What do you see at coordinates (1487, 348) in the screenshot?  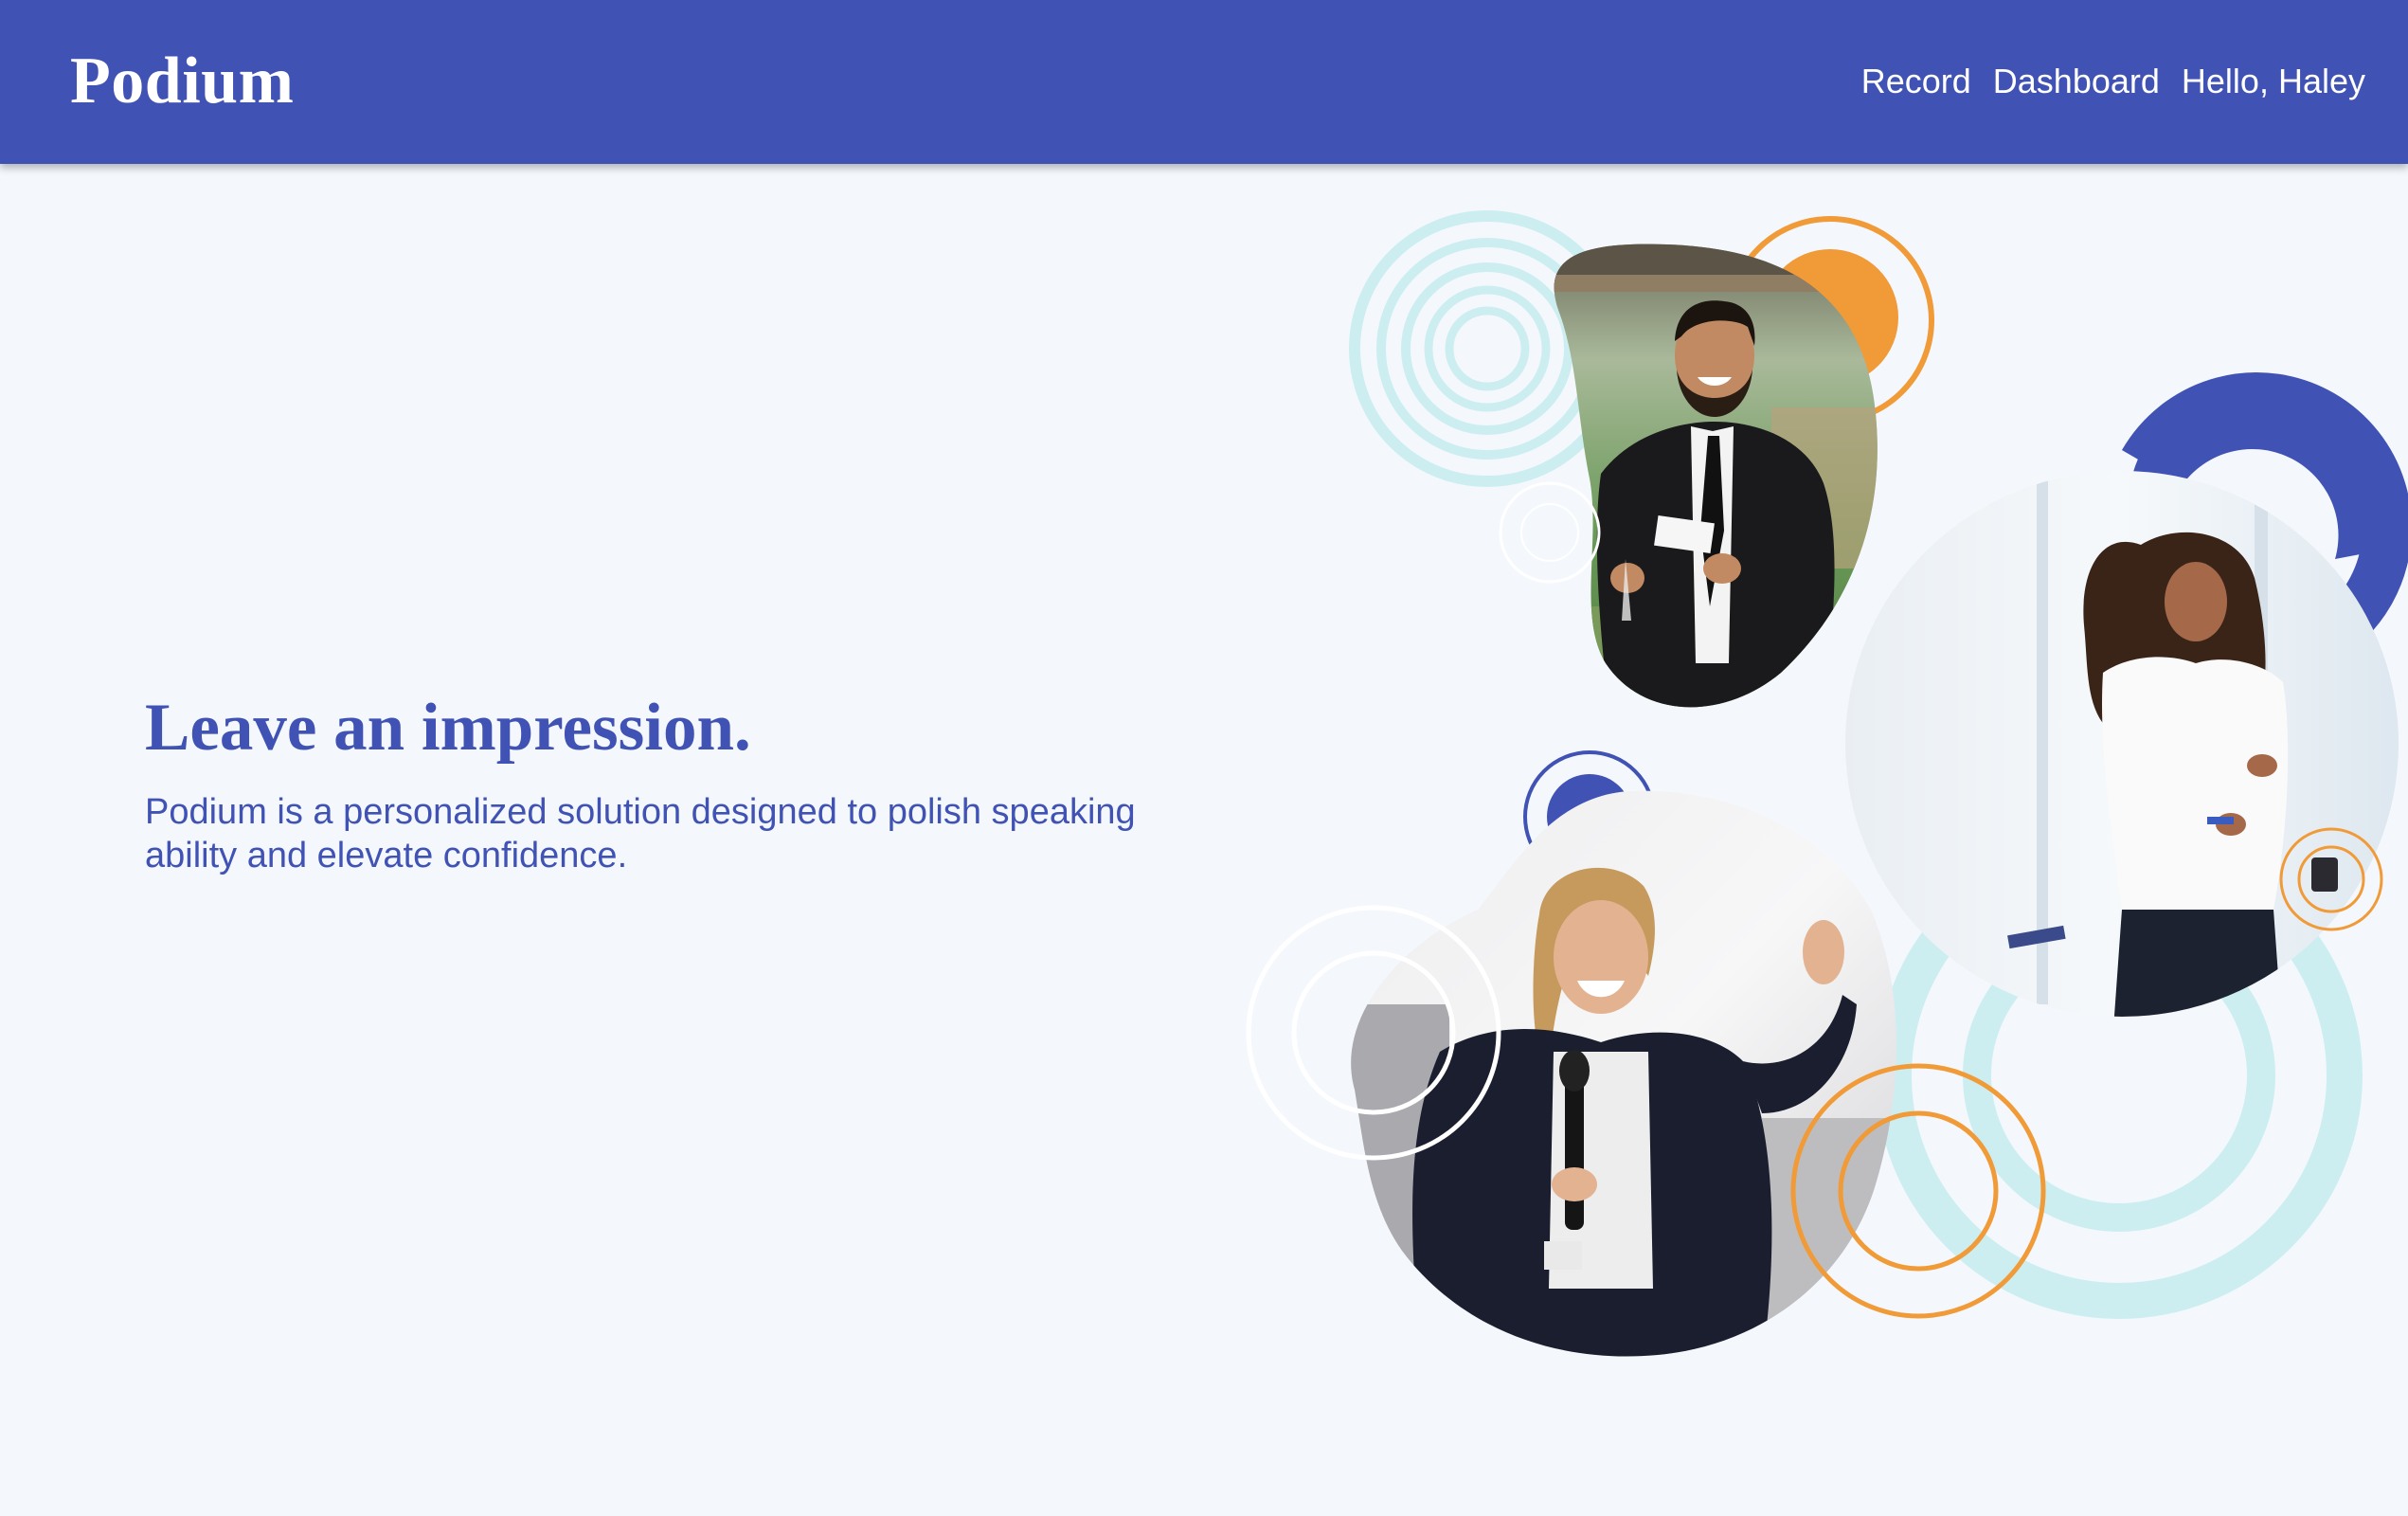 I see `teal-rings-top` at bounding box center [1487, 348].